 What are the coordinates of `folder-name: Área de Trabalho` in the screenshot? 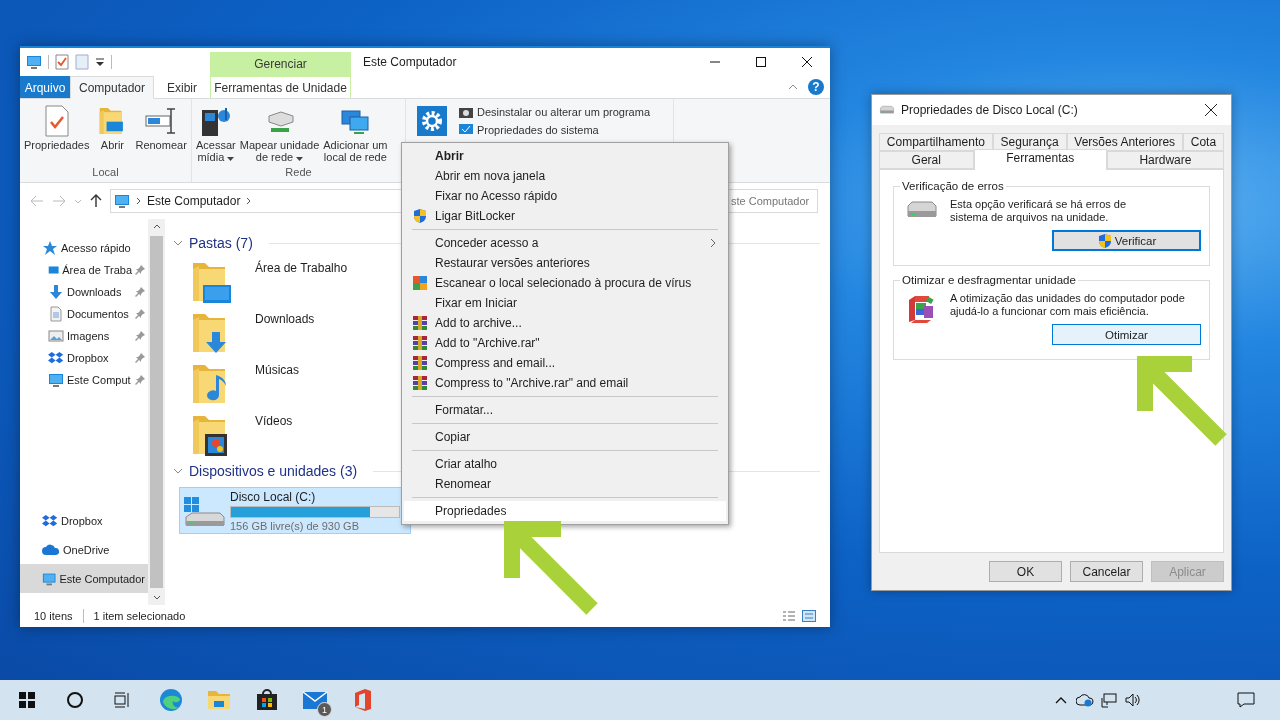 It's located at (301, 267).